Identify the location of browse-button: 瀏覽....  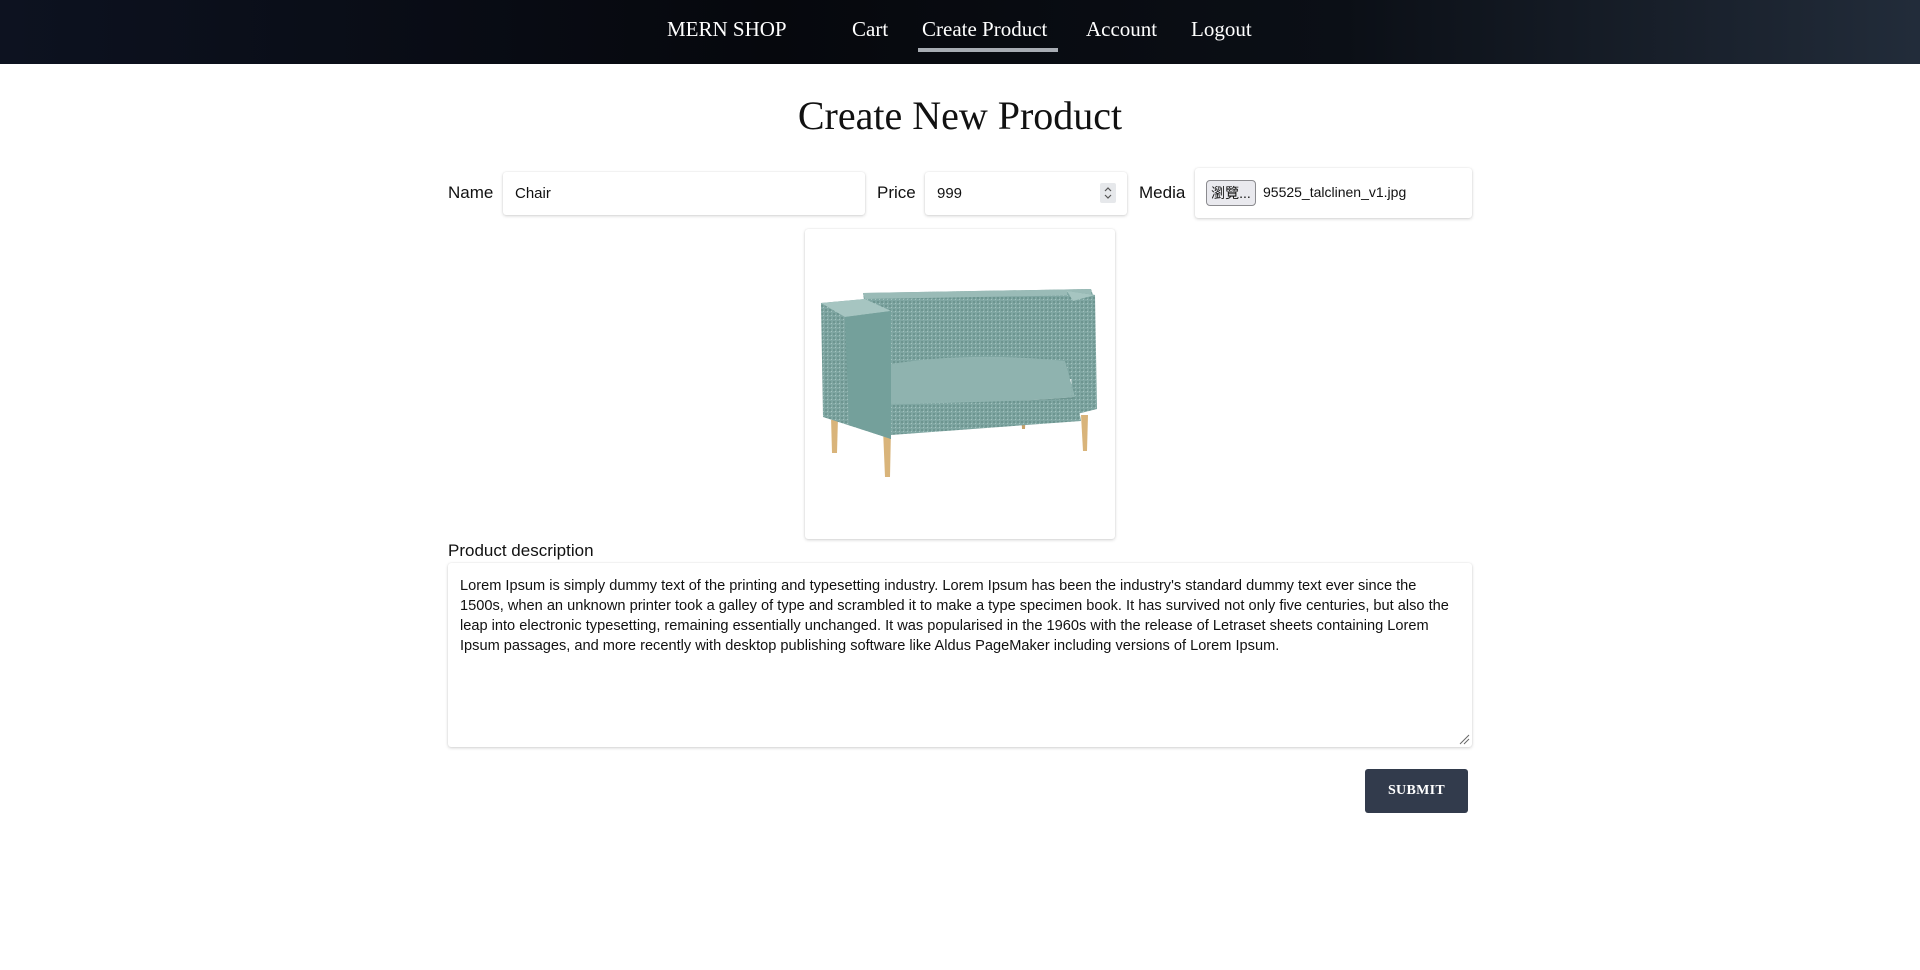
(1231, 193).